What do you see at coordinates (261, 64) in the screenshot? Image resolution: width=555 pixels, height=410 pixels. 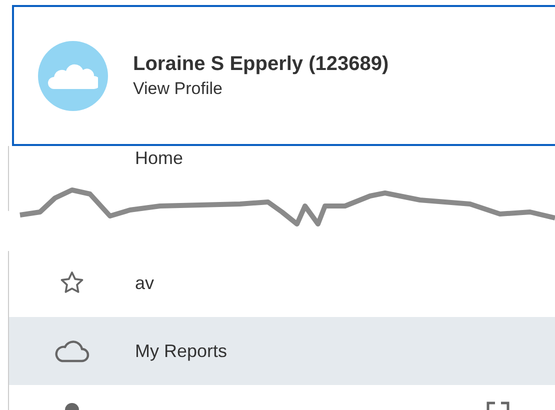 I see `profile-name: Loraine S Epperly (123689)` at bounding box center [261, 64].